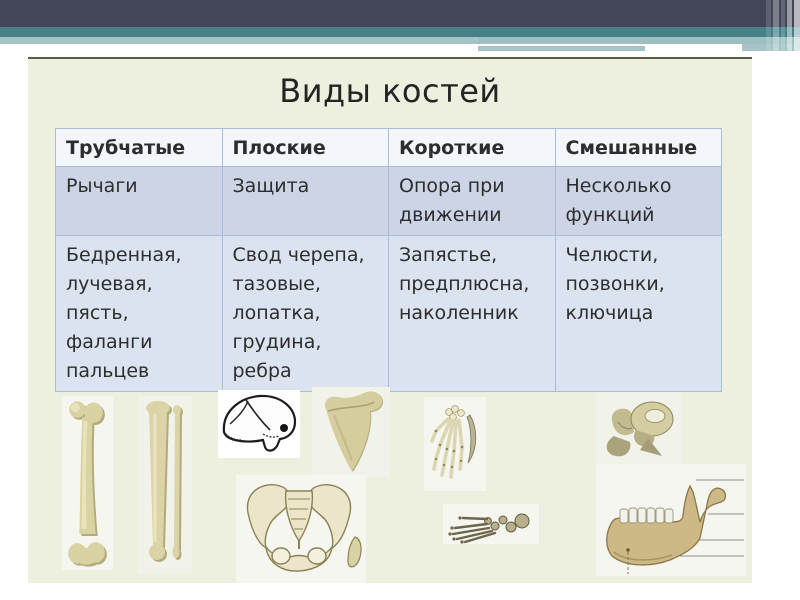 The height and width of the screenshot is (600, 800). What do you see at coordinates (400, 13) in the screenshot?
I see `banner-navy-bar` at bounding box center [400, 13].